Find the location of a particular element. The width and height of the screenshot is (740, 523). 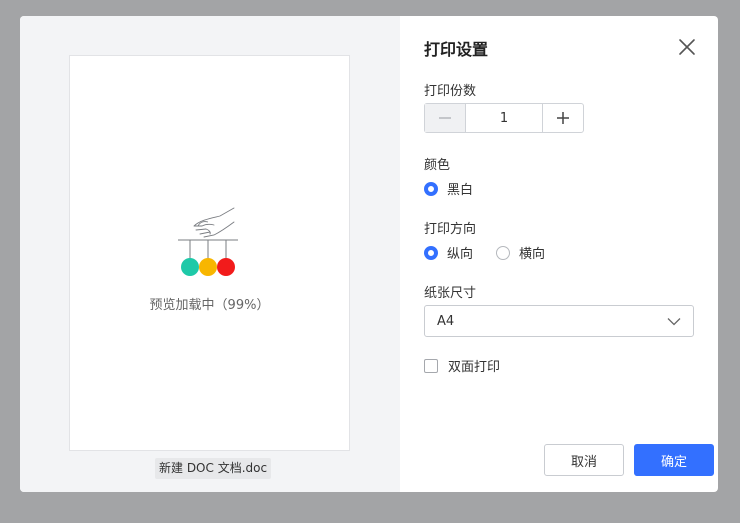

duplex-checkbox is located at coordinates (431, 365).